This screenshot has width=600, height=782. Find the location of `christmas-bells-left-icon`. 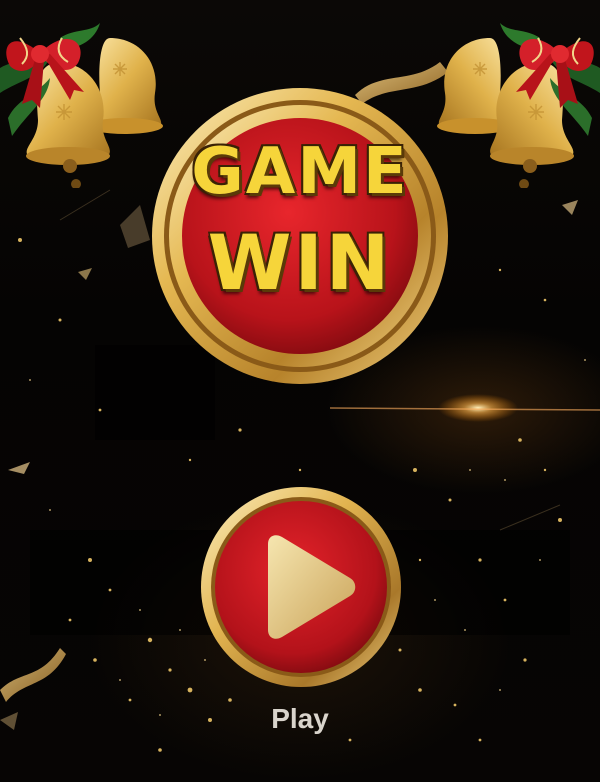

christmas-bells-left-icon is located at coordinates (81, 105).